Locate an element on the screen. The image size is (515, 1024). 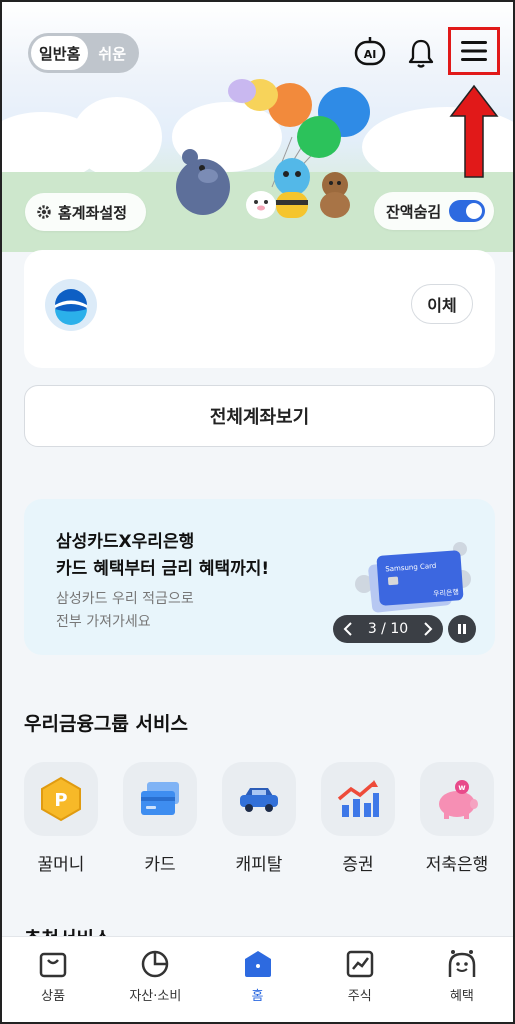
credit-card-illustration: Samsung Card 우리은행 is located at coordinates (413, 577).